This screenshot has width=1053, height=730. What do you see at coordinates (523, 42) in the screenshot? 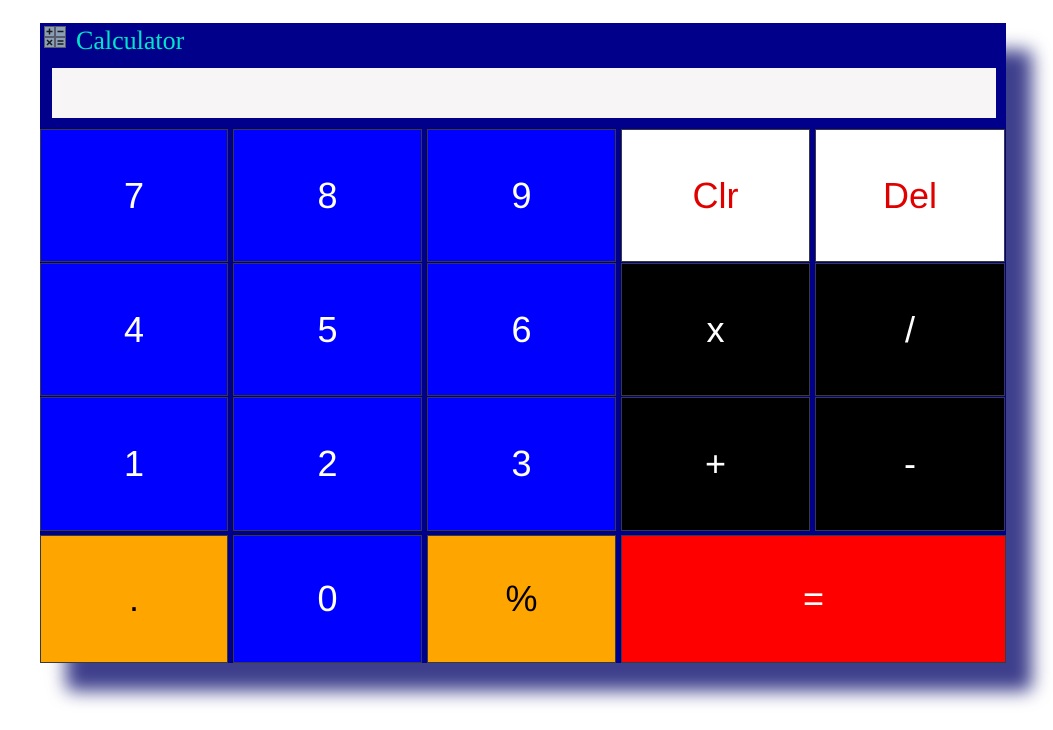
I see `title-bar: Calculator` at bounding box center [523, 42].